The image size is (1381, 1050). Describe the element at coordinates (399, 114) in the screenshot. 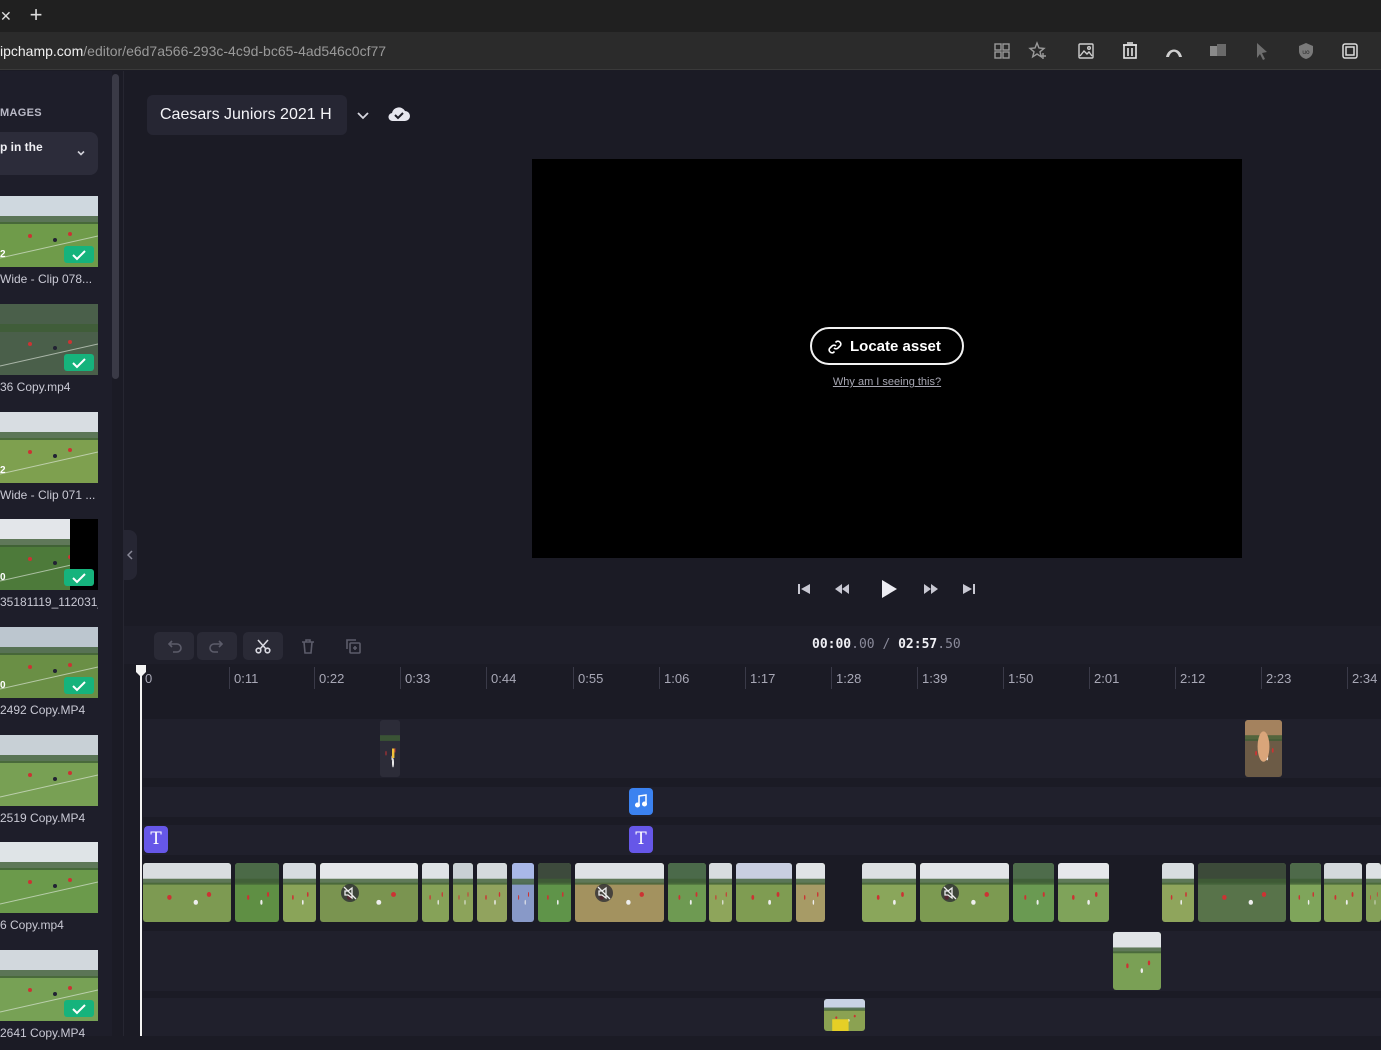

I see `cloud-saved-icon` at that location.